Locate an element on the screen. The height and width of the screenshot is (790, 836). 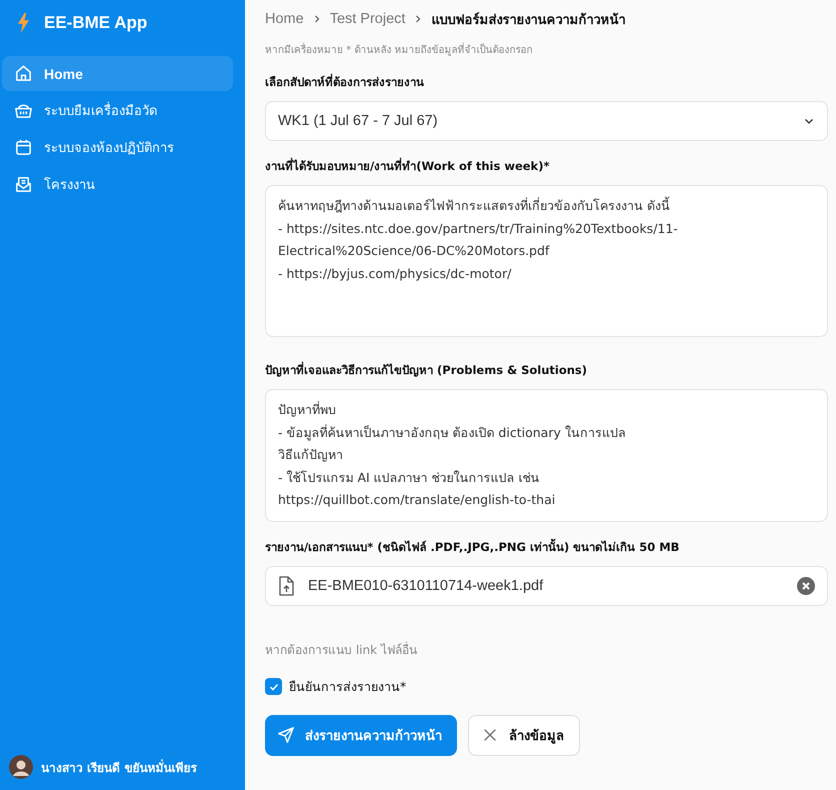
field-label: งานที่ได้รับมอบหมาย/งานที่ทำ(Work of this week)* is located at coordinates (407, 166).